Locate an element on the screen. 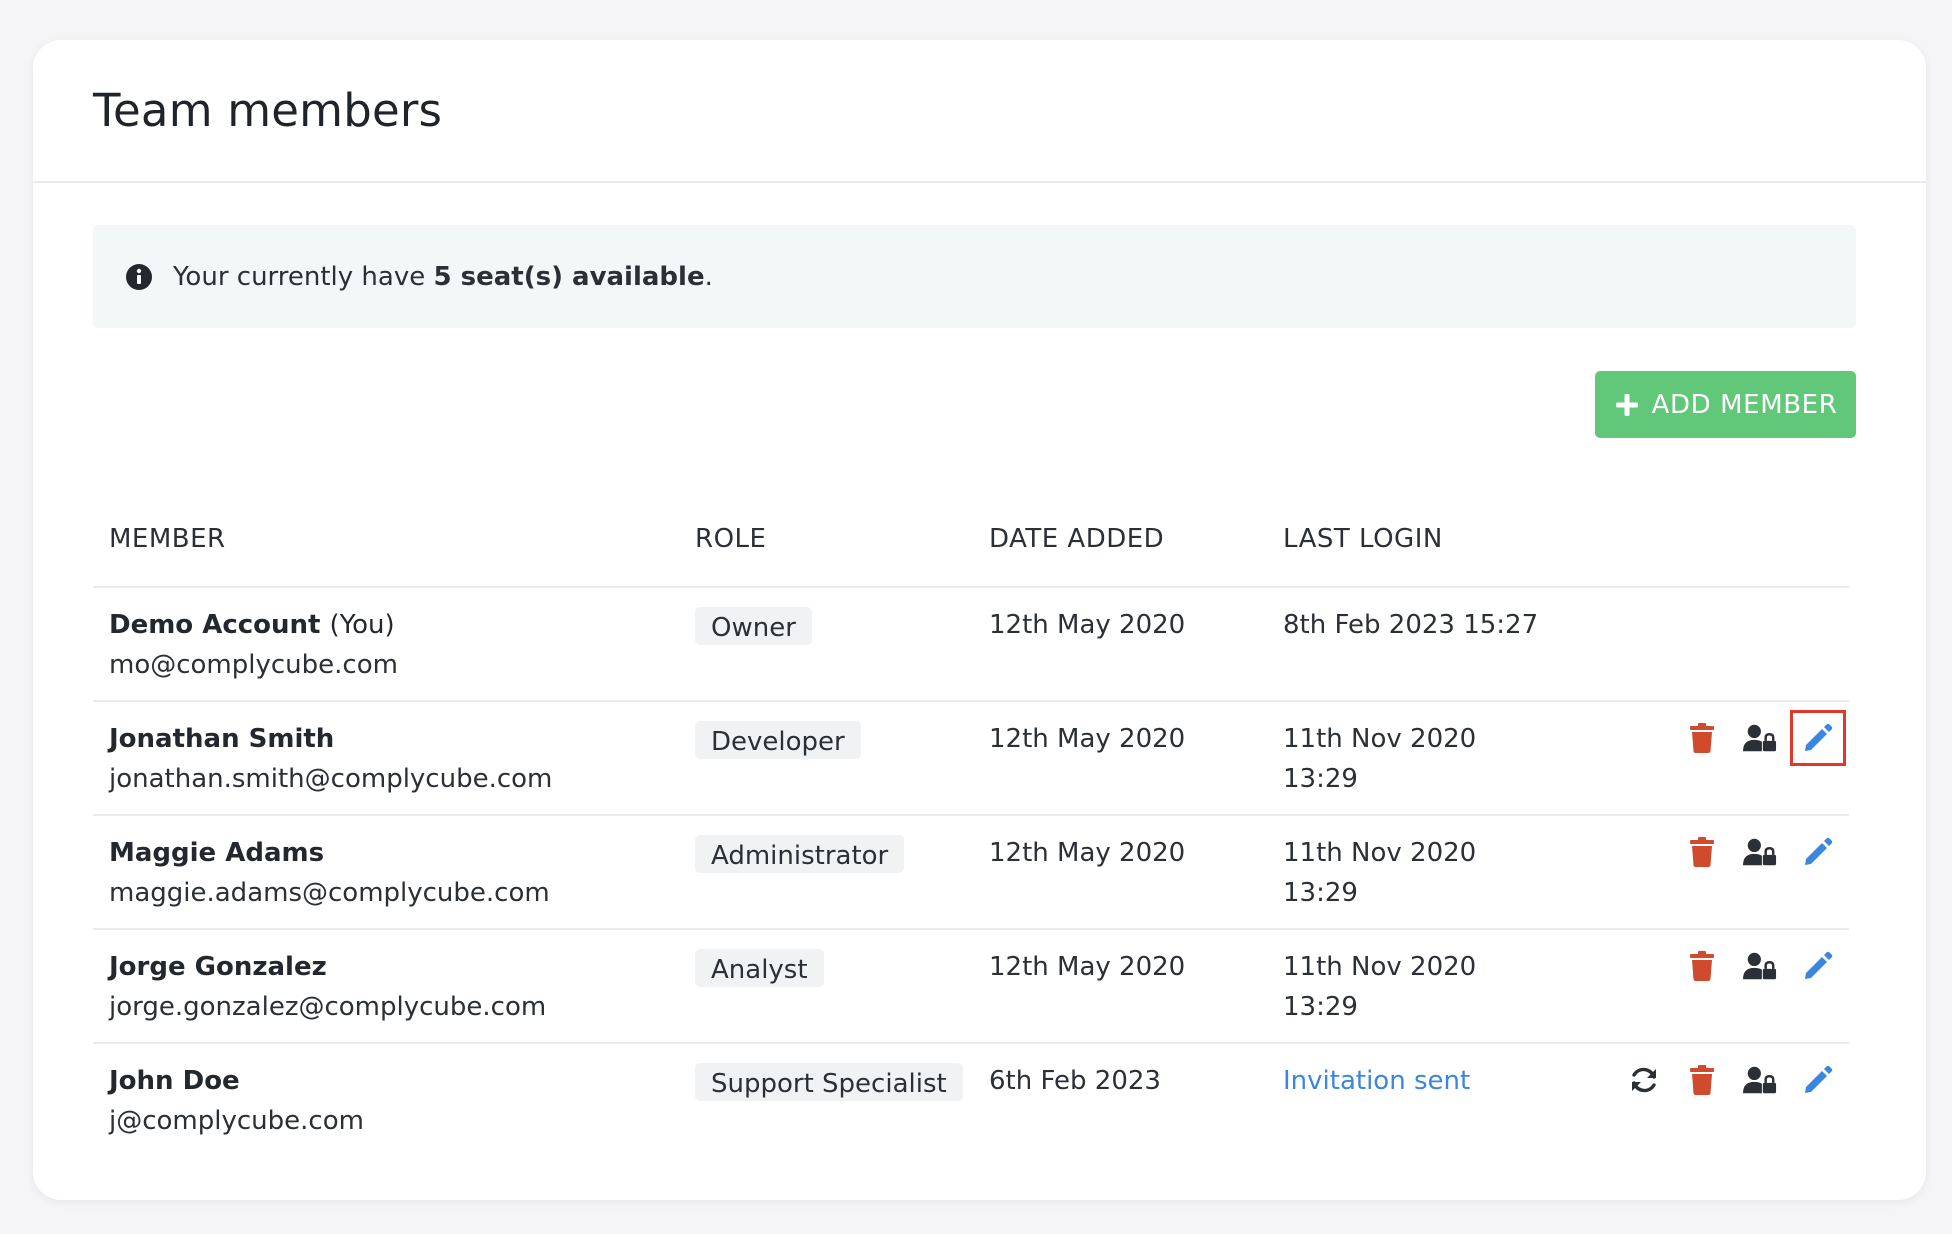 Image resolution: width=1952 pixels, height=1234 pixels. seats-notice: Your currently have 5 seat(s) available. is located at coordinates (974, 276).